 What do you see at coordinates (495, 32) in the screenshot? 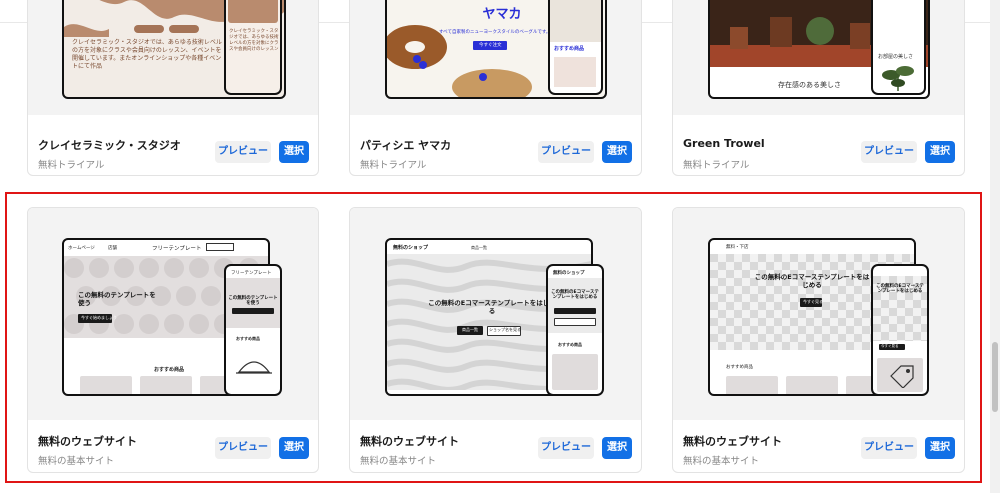
I see `bagel-subtext: すべて自家製のニューヨークスタイルのベーグルです。` at bounding box center [495, 32].